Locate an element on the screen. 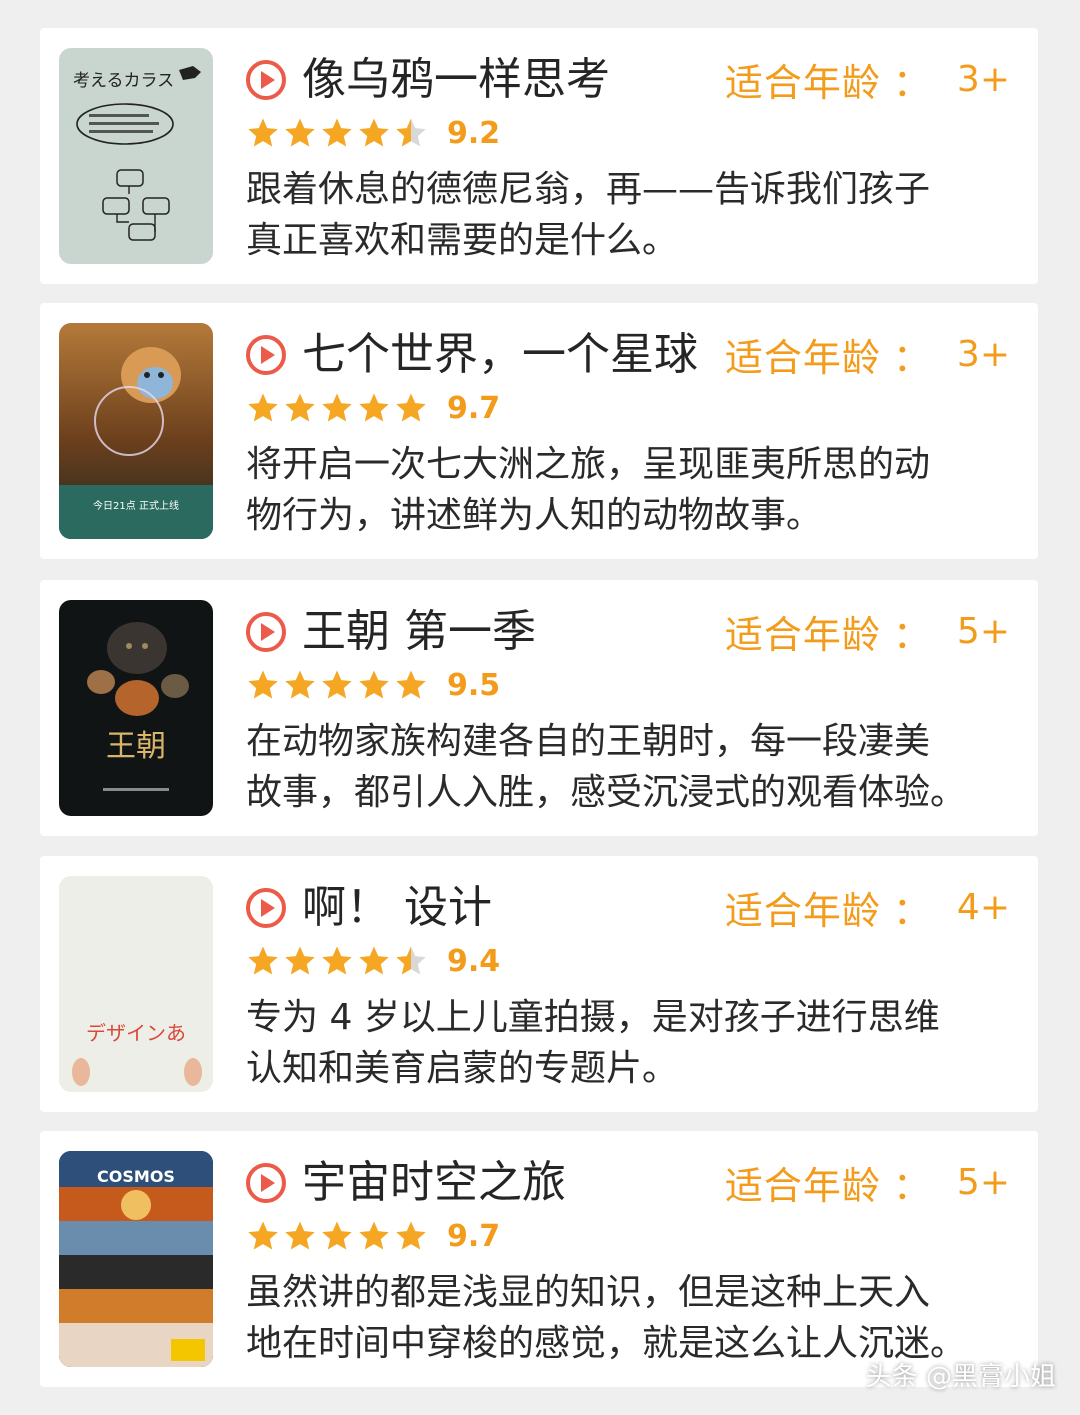 The image size is (1080, 1415). age-value: 4+ is located at coordinates (983, 907).